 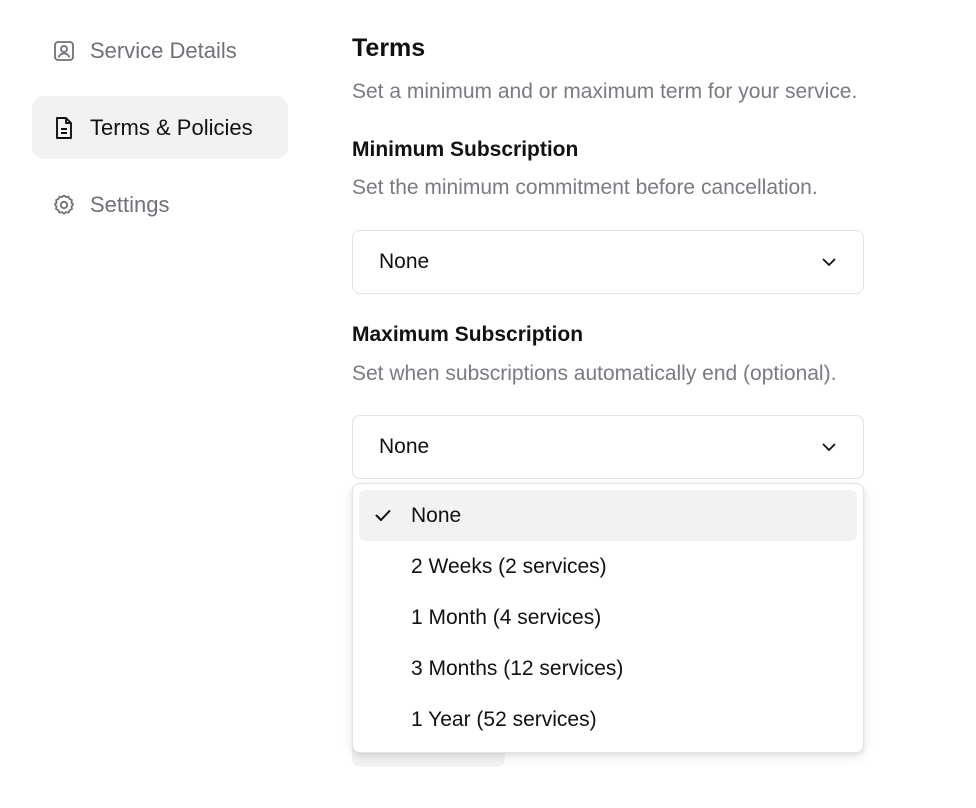 What do you see at coordinates (504, 719) in the screenshot?
I see `option-label: 1 Year (52 services)` at bounding box center [504, 719].